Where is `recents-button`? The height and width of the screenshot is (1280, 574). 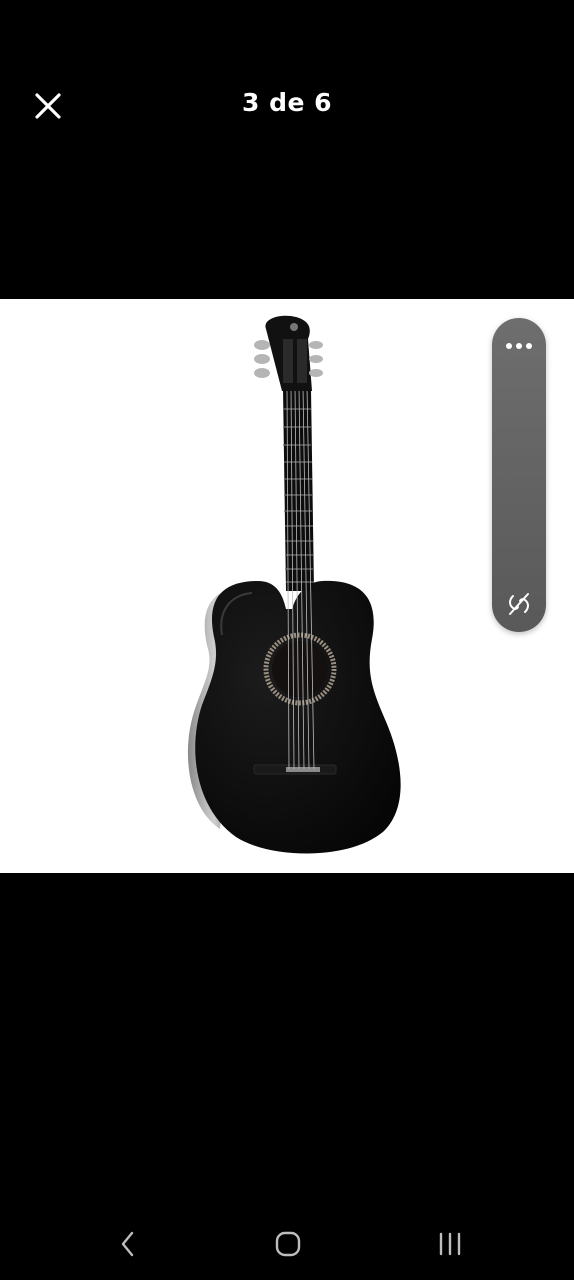
recents-button is located at coordinates (450, 1244).